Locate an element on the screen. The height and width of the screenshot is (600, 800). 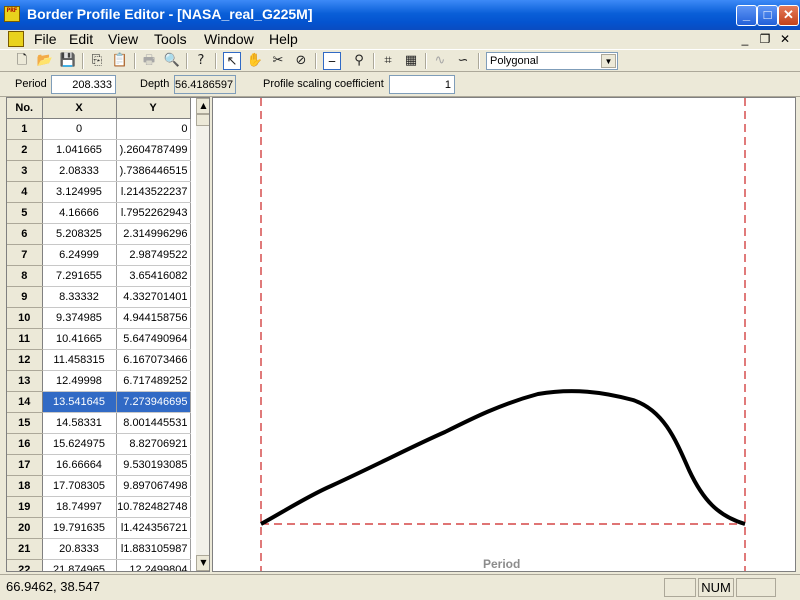
table-row: 11 10.41665 5.647490964 is located at coordinates (99, 339).